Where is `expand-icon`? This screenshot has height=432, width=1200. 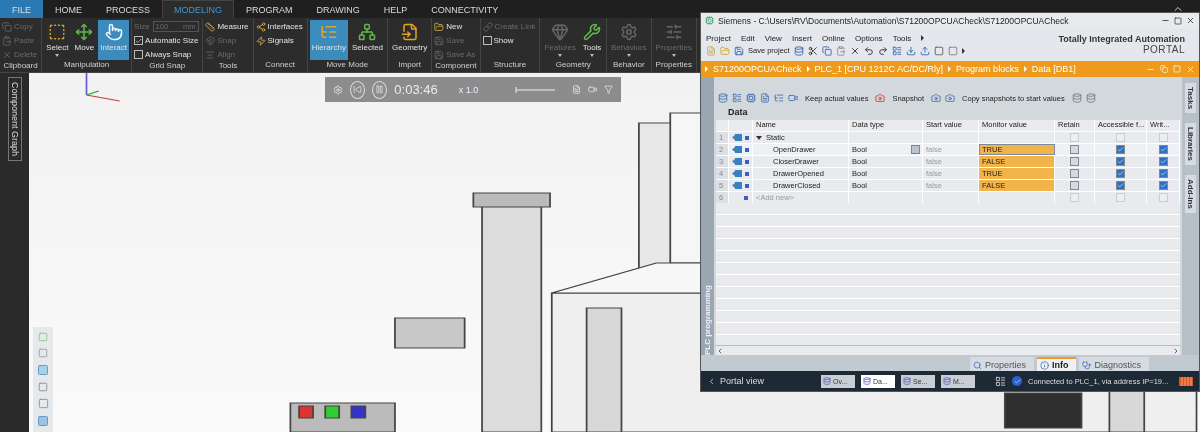
expand-icon is located at coordinates (706, 69).